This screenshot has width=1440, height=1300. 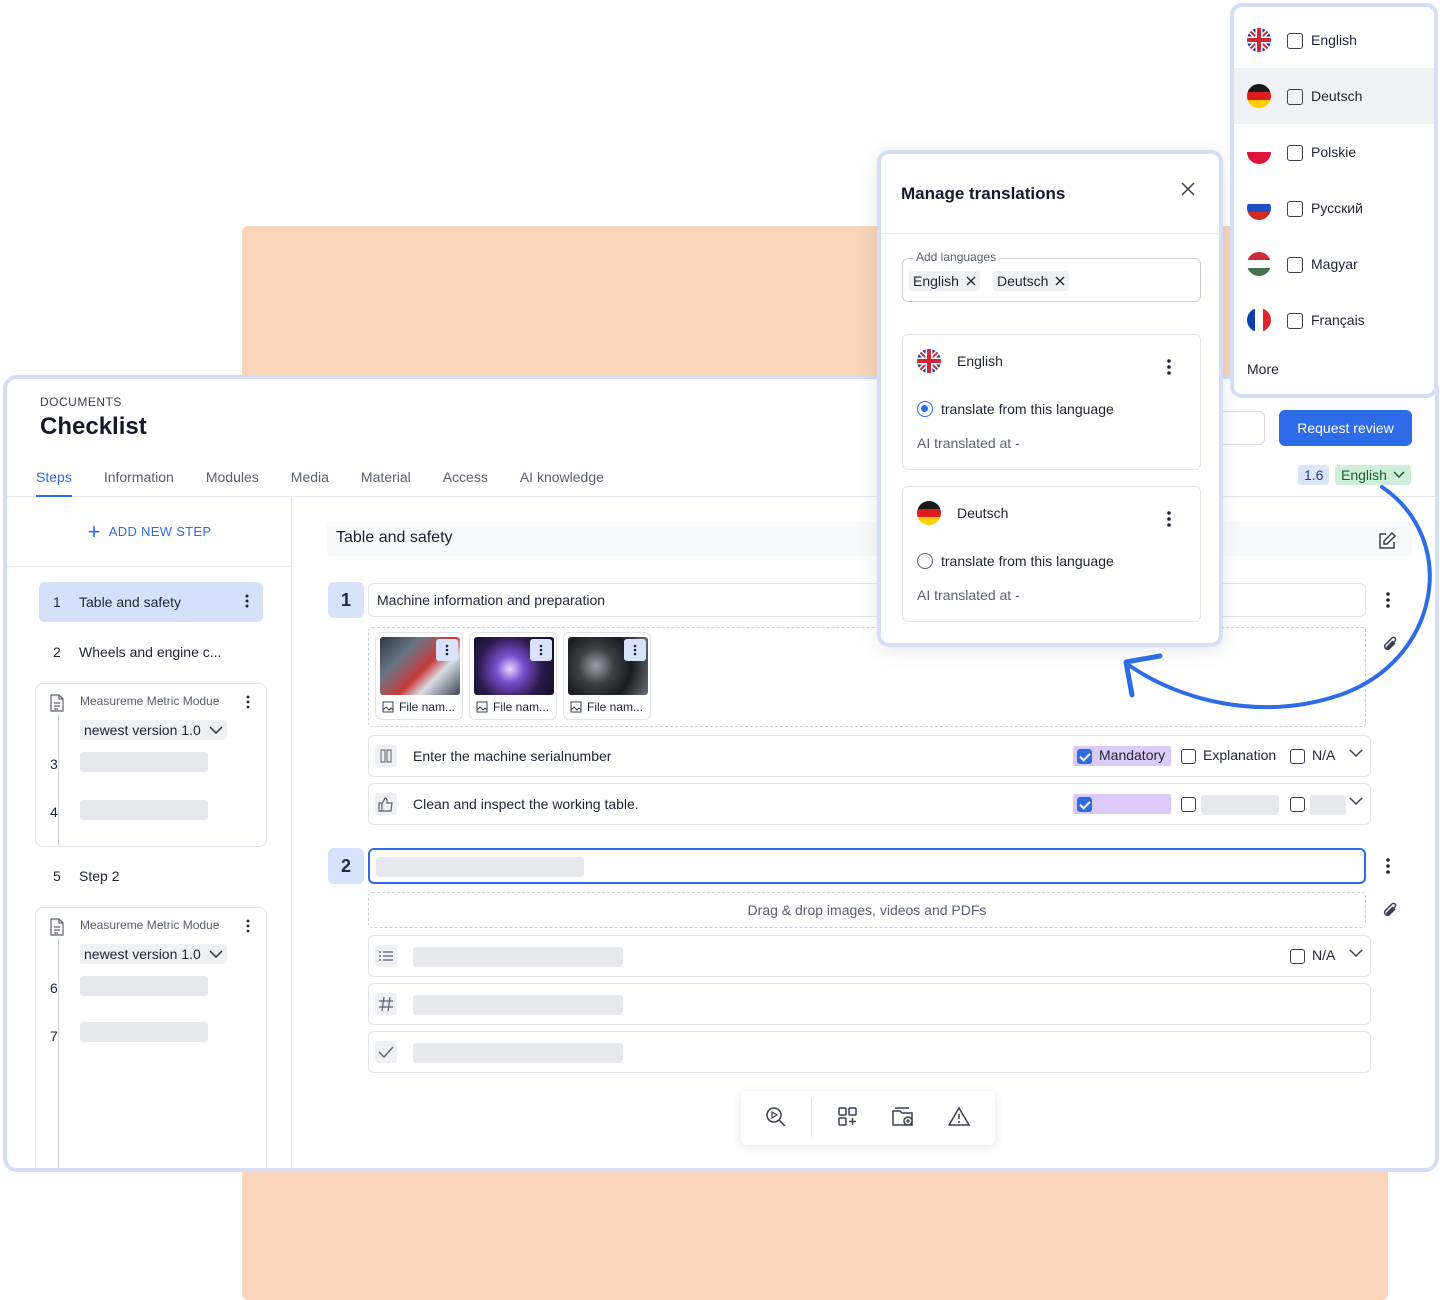 What do you see at coordinates (151, 602) in the screenshot?
I see `sidebar-step-1: 1 Table and safety` at bounding box center [151, 602].